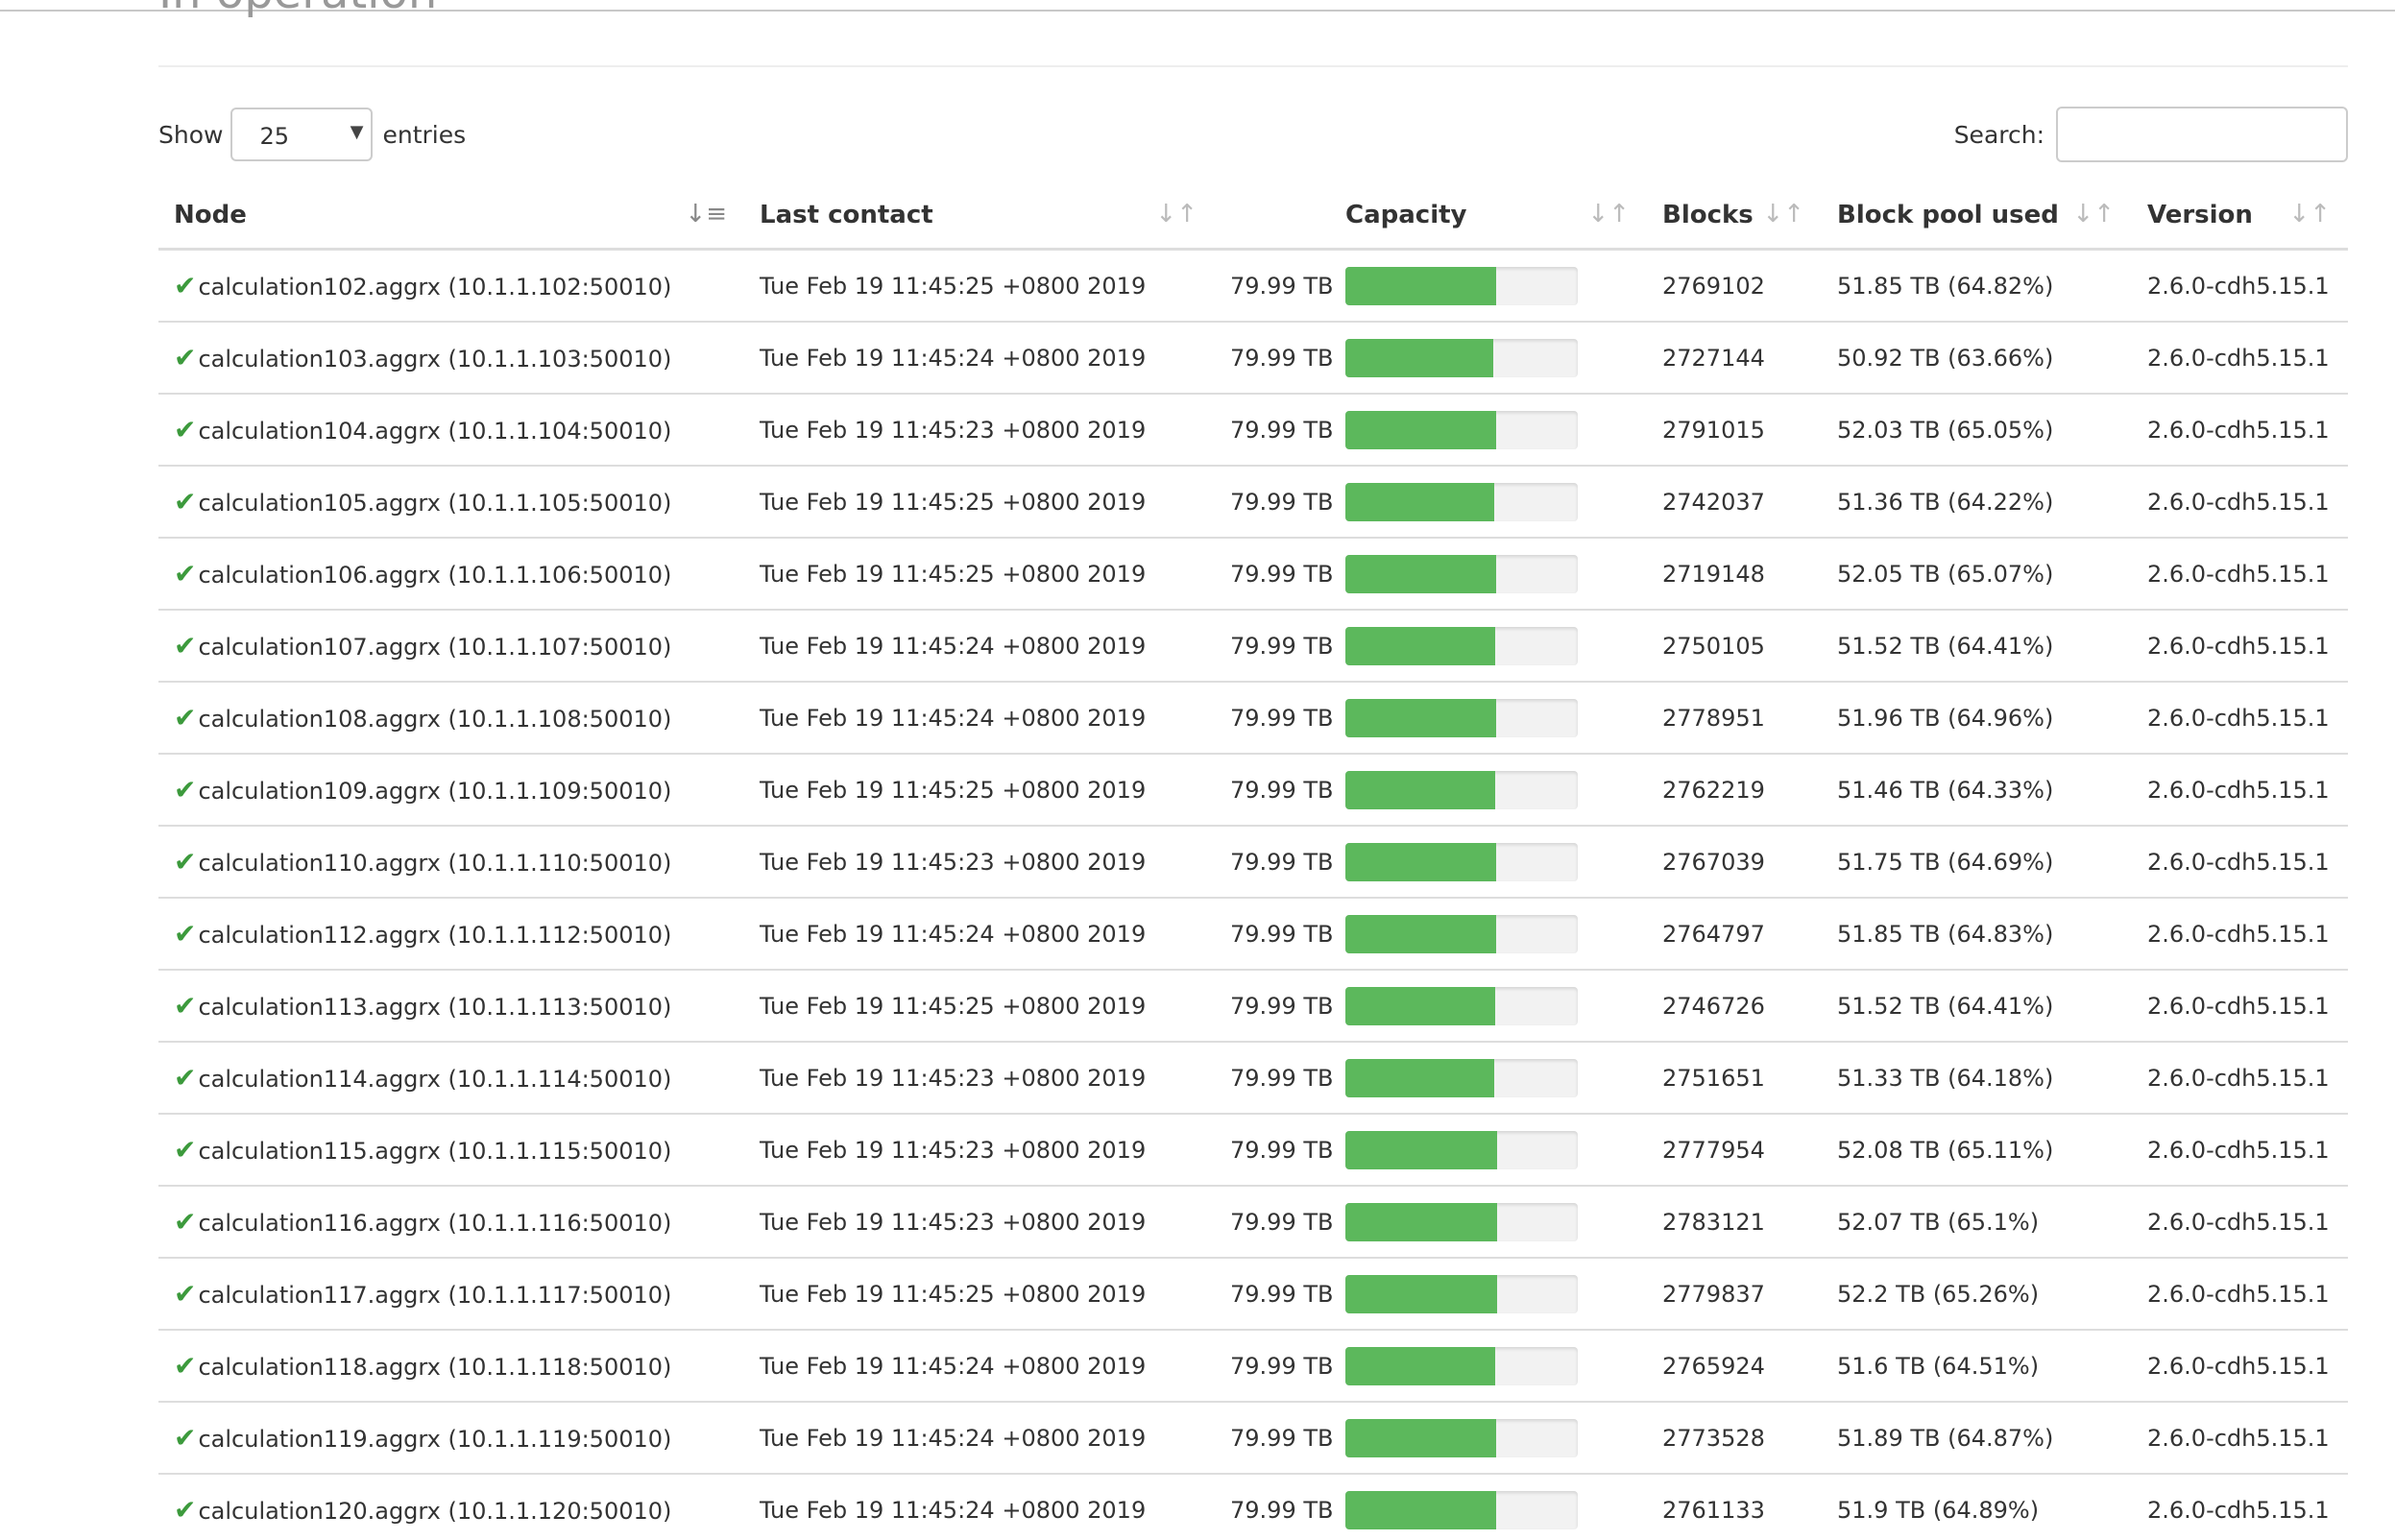 The height and width of the screenshot is (1540, 2395). What do you see at coordinates (1977, 790) in the screenshot?
I see `block-pool-used-cell: 51.46 TB (64.33%)` at bounding box center [1977, 790].